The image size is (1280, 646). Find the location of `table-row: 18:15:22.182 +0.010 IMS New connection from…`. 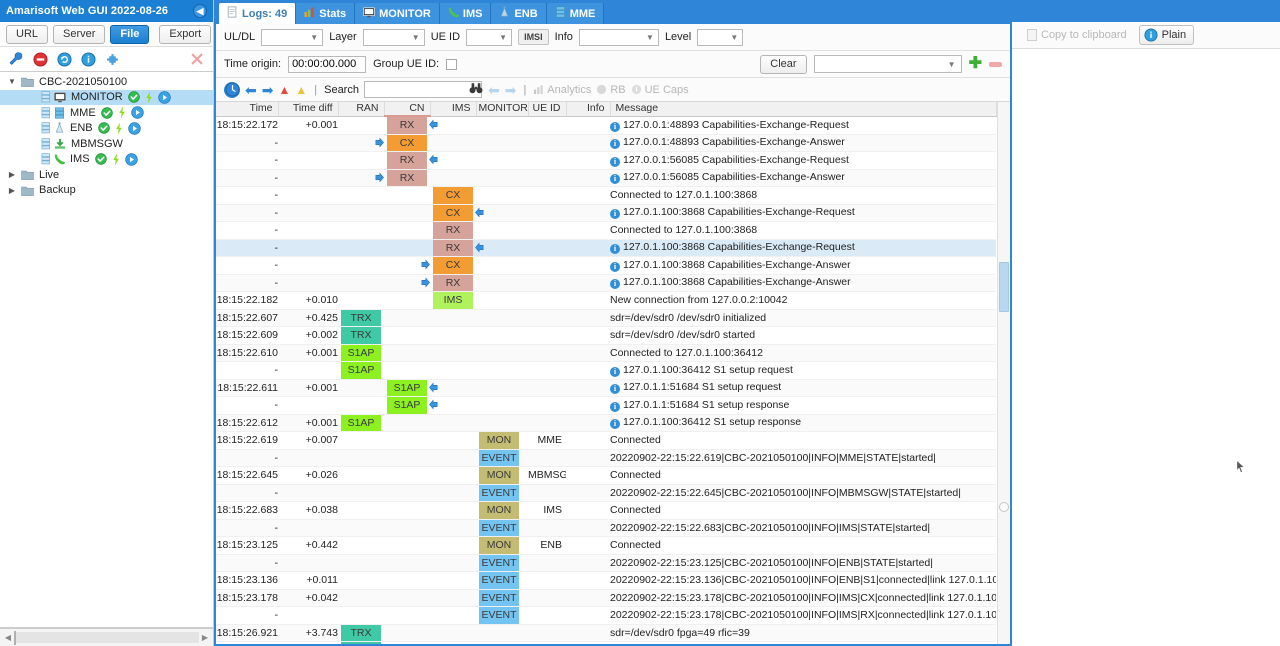

table-row: 18:15:22.182 +0.010 IMS New connection from… is located at coordinates (606, 300).